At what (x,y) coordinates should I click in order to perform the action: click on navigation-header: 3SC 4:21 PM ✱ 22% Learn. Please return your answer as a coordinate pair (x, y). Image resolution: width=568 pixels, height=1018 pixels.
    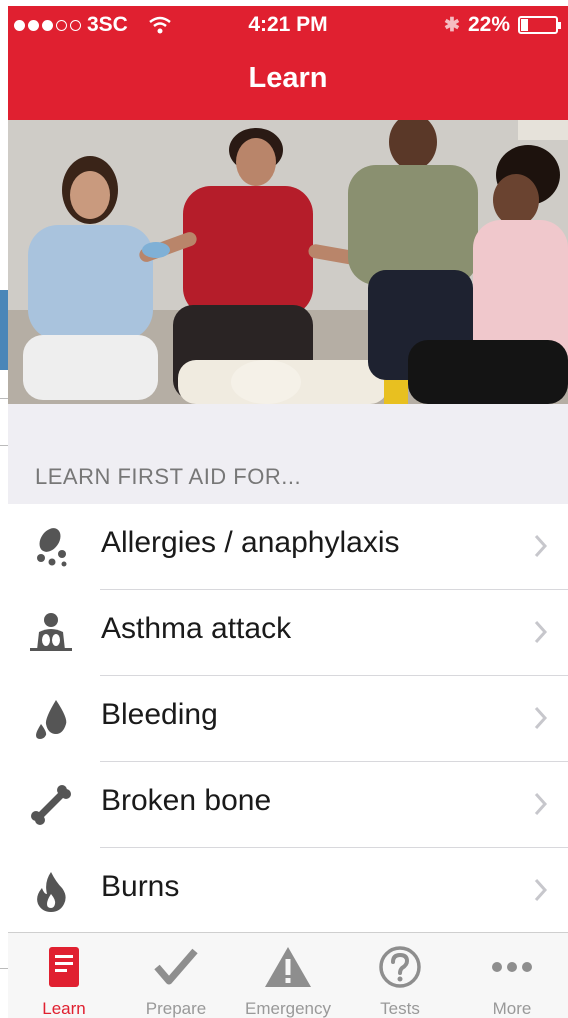
    Looking at the image, I should click on (288, 63).